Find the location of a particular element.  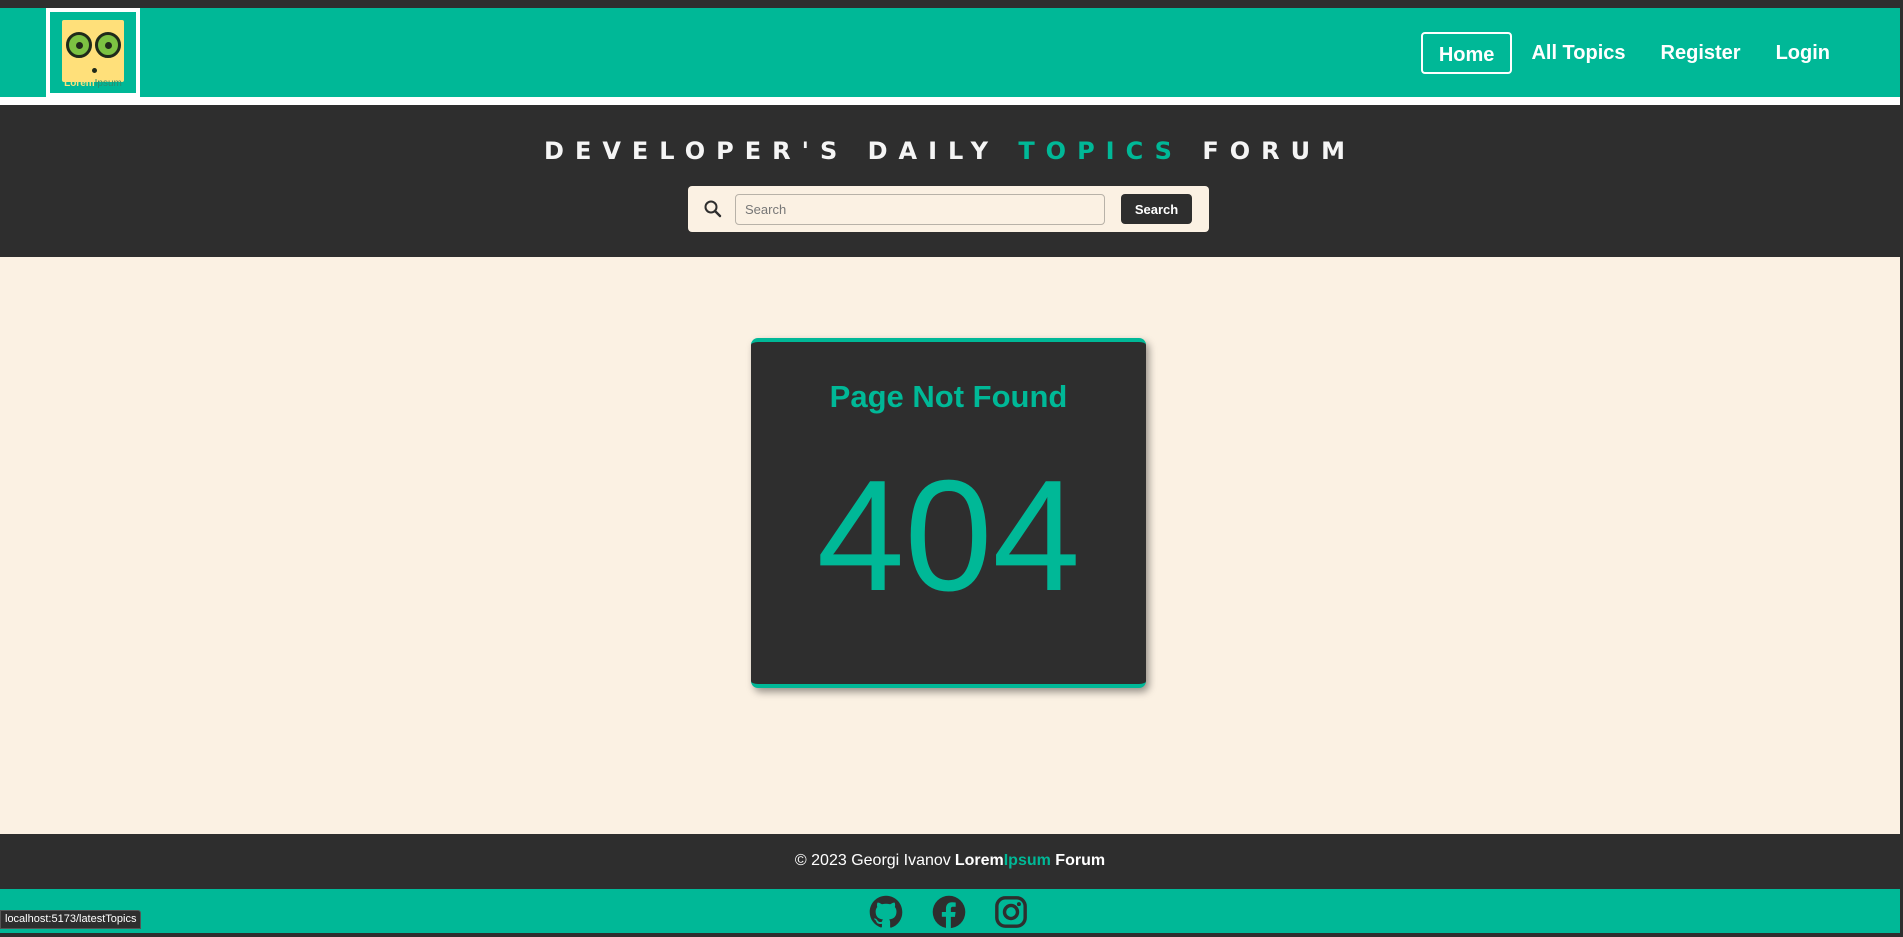

nav-register-link: Register is located at coordinates (1701, 53).